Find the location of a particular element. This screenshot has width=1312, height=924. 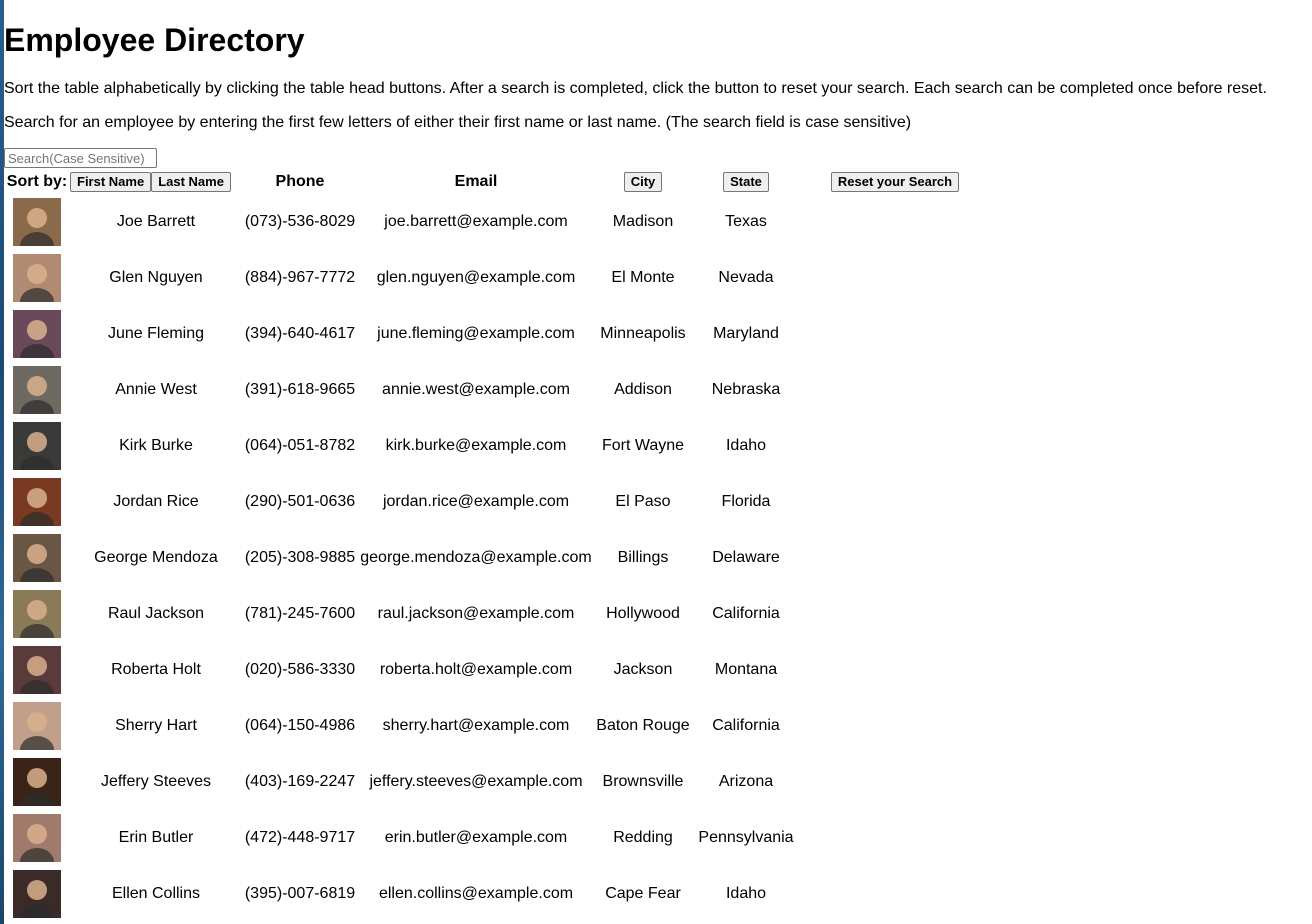

employee-state: Florida is located at coordinates (746, 501).